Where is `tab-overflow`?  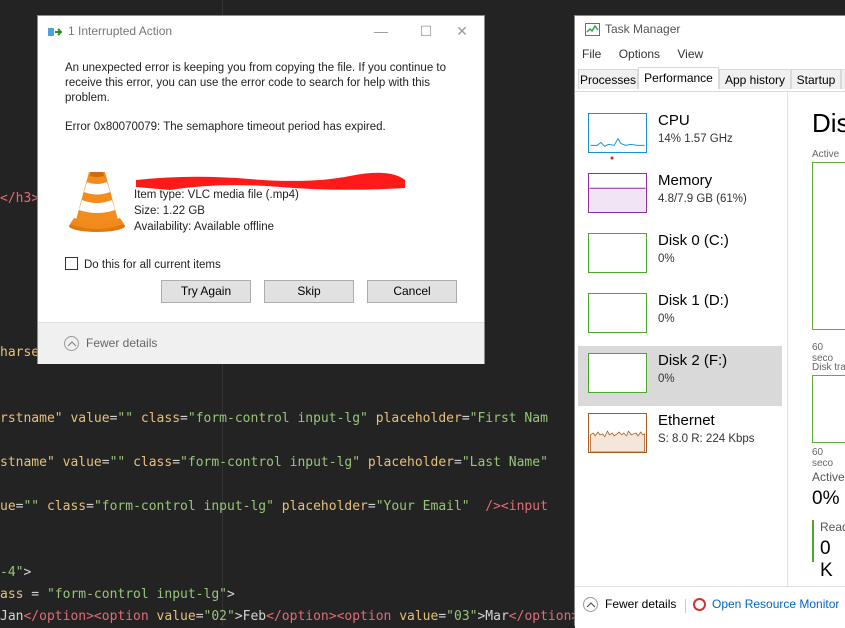 tab-overflow is located at coordinates (843, 79).